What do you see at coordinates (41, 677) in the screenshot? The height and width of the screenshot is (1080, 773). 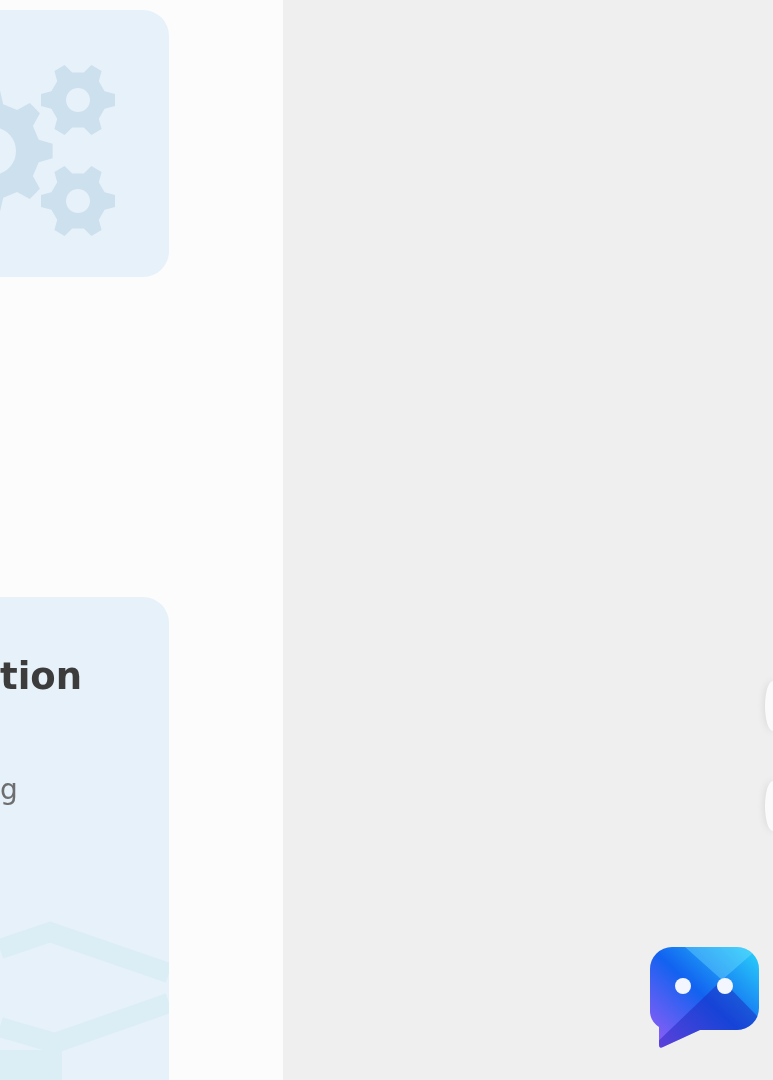 I see `card-title: tion` at bounding box center [41, 677].